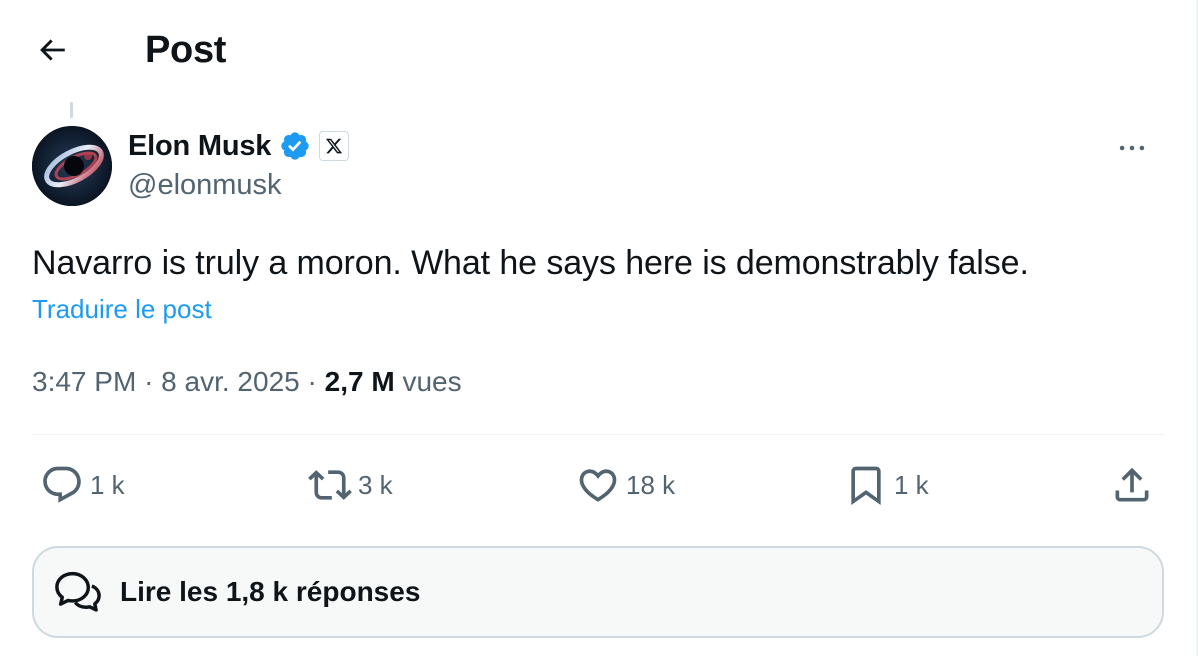 The height and width of the screenshot is (656, 1198). I want to click on like-count: 18 k, so click(651, 484).